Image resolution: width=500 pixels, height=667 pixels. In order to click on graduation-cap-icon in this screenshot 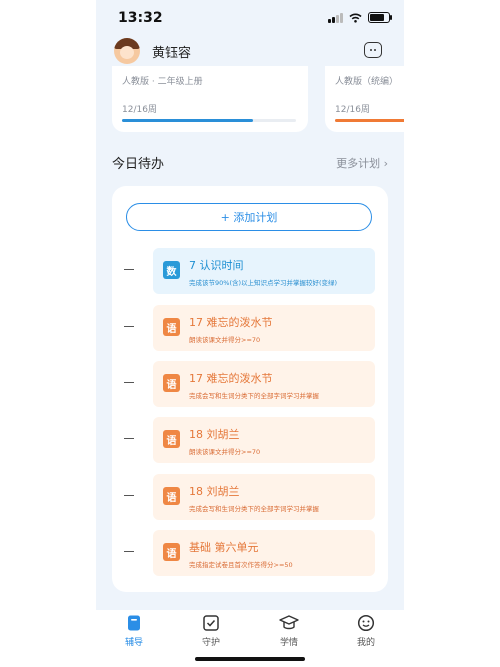, I will do `click(289, 622)`.